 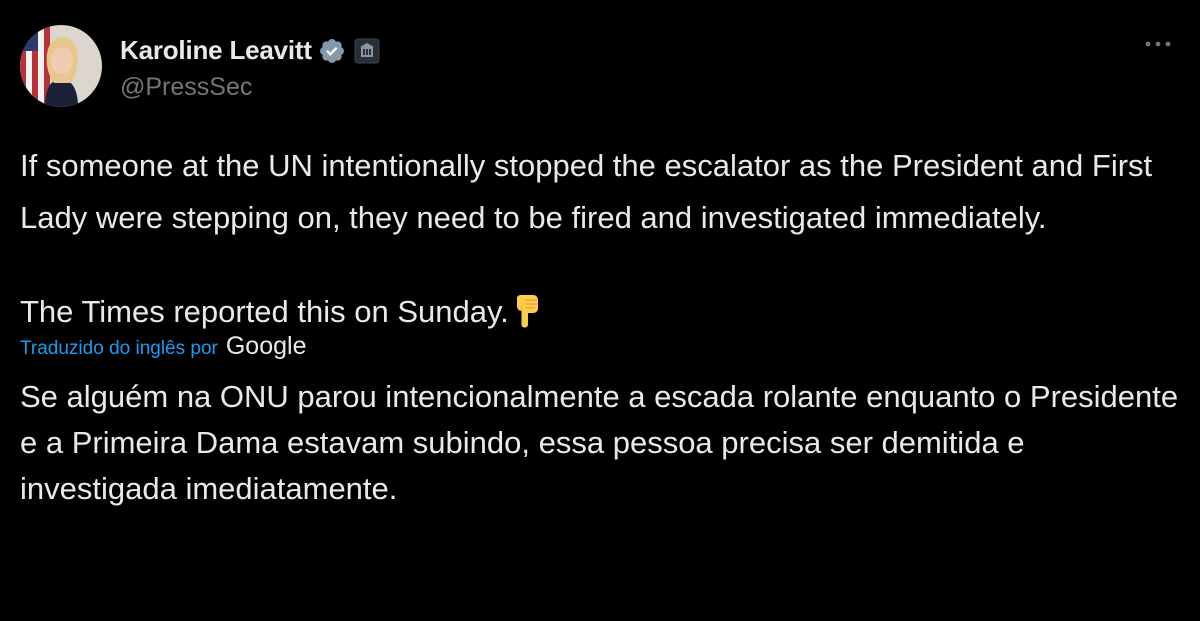 I want to click on avatar-image, so click(x=61, y=66).